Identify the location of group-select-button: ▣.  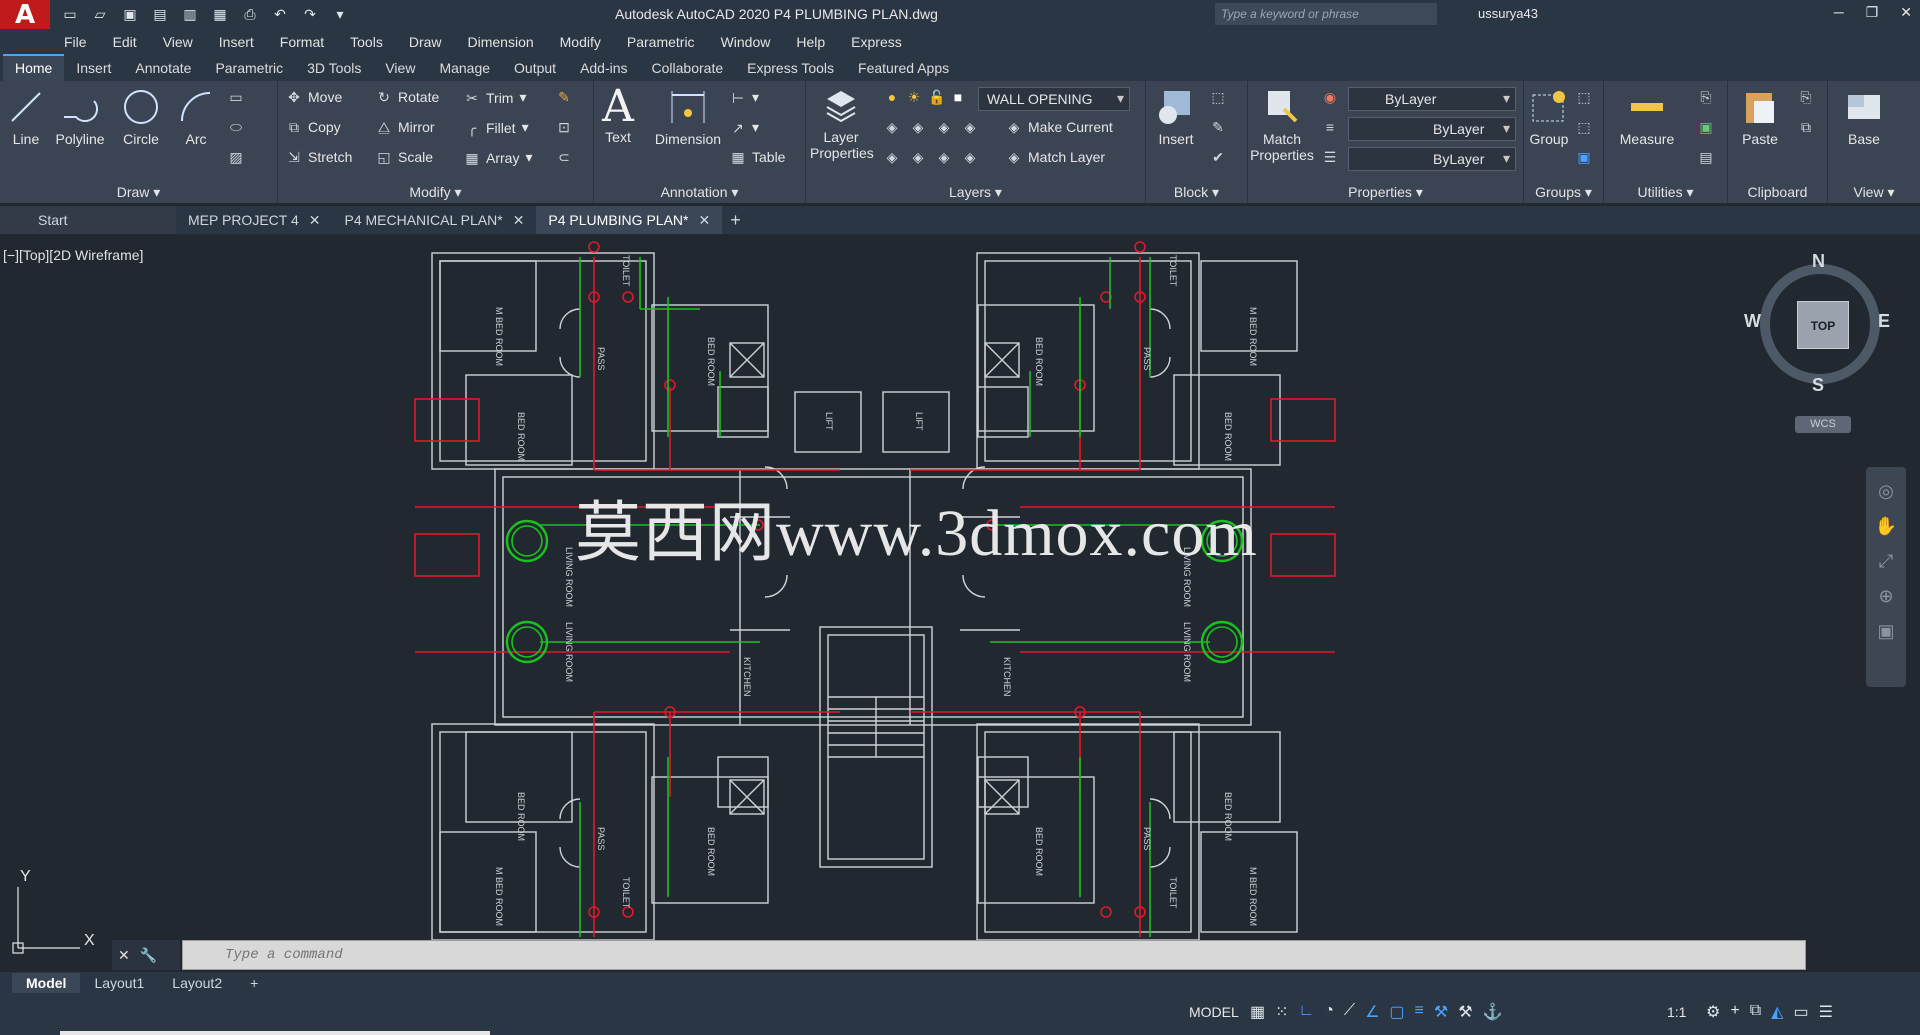
(1584, 157).